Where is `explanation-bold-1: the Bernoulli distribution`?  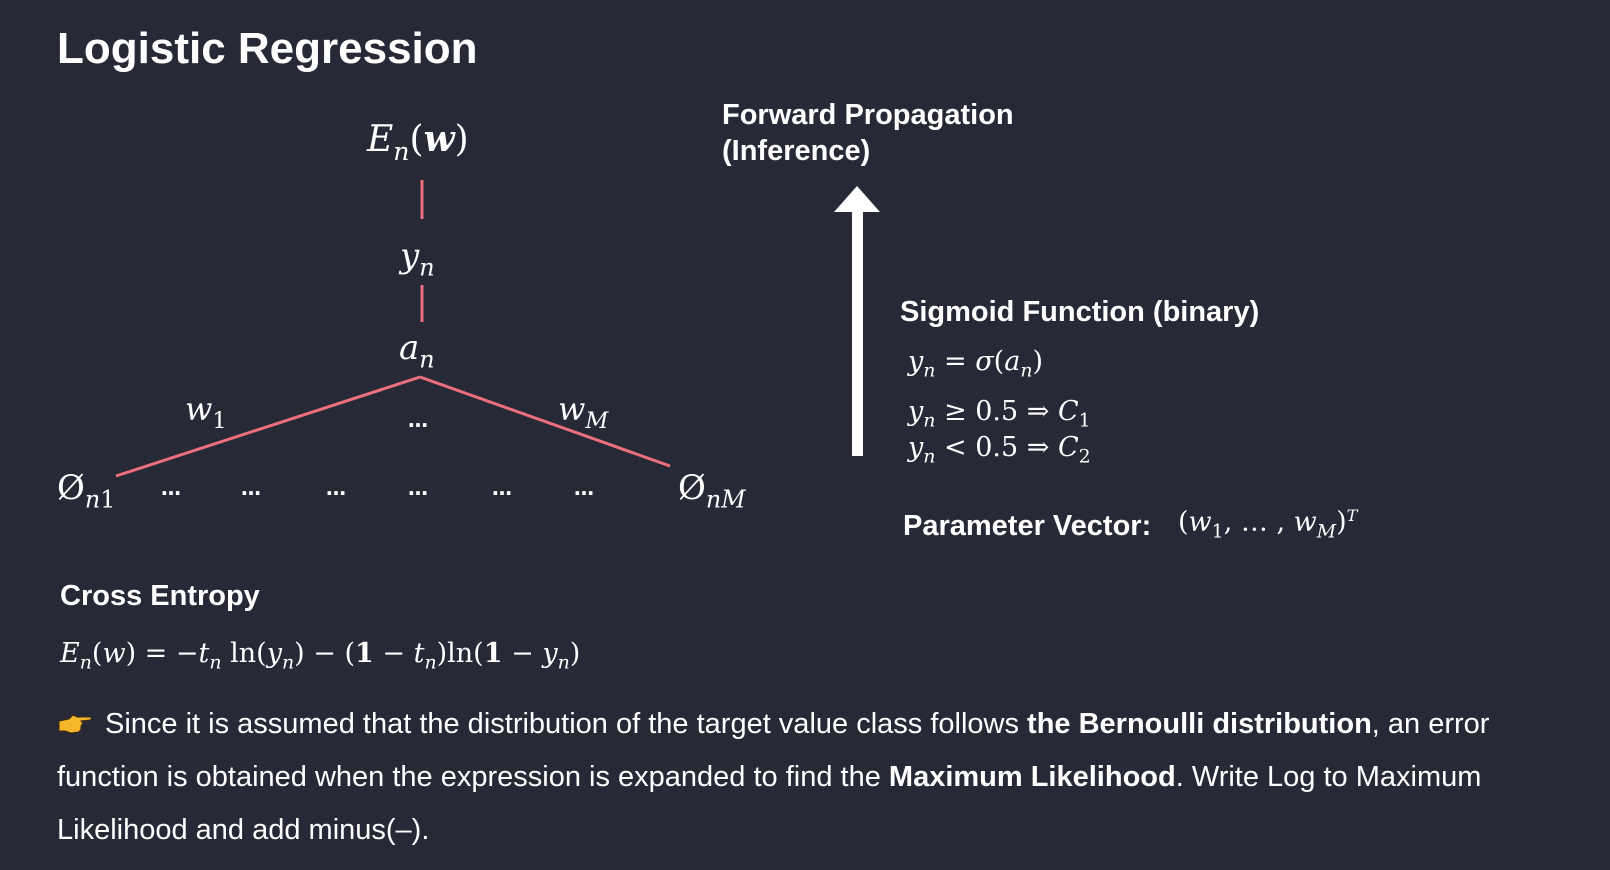
explanation-bold-1: the Bernoulli distribution is located at coordinates (1199, 724).